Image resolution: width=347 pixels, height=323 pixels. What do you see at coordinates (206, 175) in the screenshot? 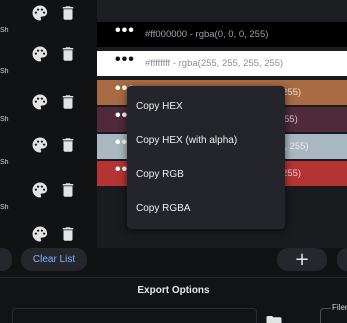
I see `menu-item-copy-rgb: Copy RGB` at bounding box center [206, 175].